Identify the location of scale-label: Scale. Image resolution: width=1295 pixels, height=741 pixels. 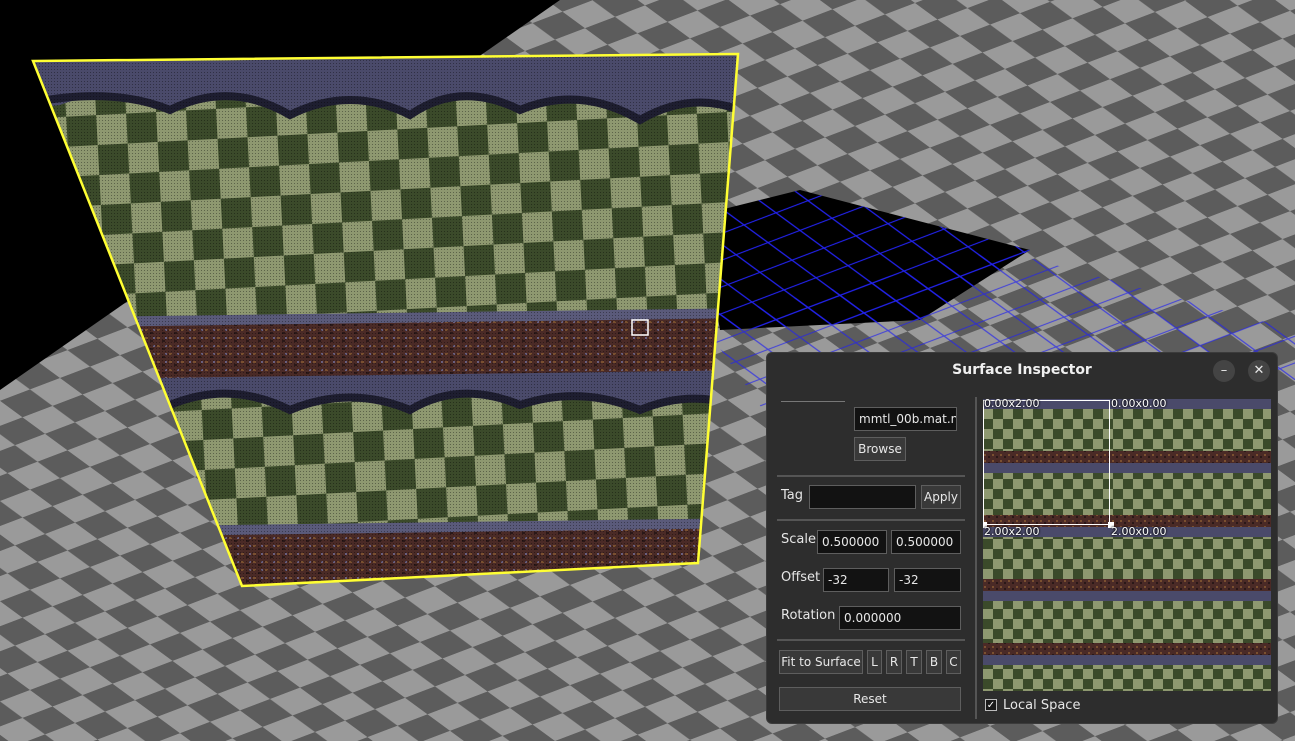
(798, 539).